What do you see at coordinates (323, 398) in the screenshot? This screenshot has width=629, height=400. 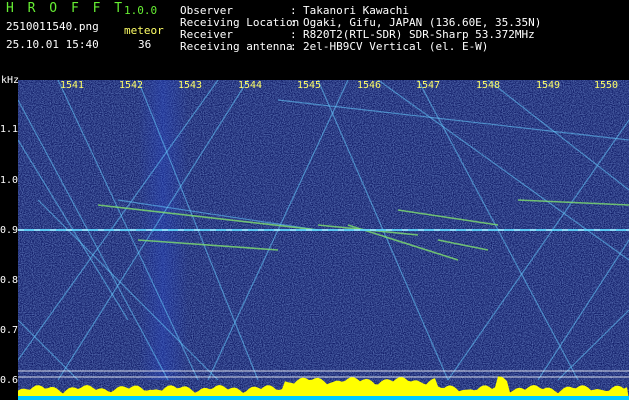 I see `histogram-baseline` at bounding box center [323, 398].